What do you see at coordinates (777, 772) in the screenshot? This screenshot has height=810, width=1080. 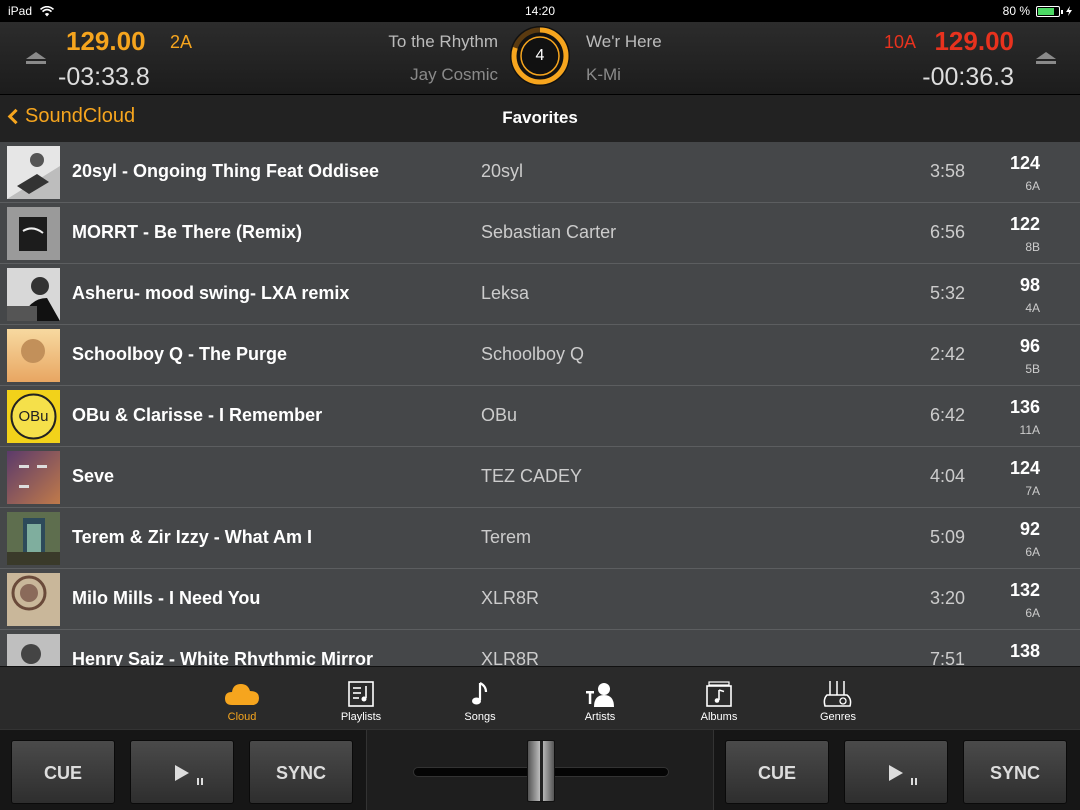 I see `deck-b-cue-button: CUE` at bounding box center [777, 772].